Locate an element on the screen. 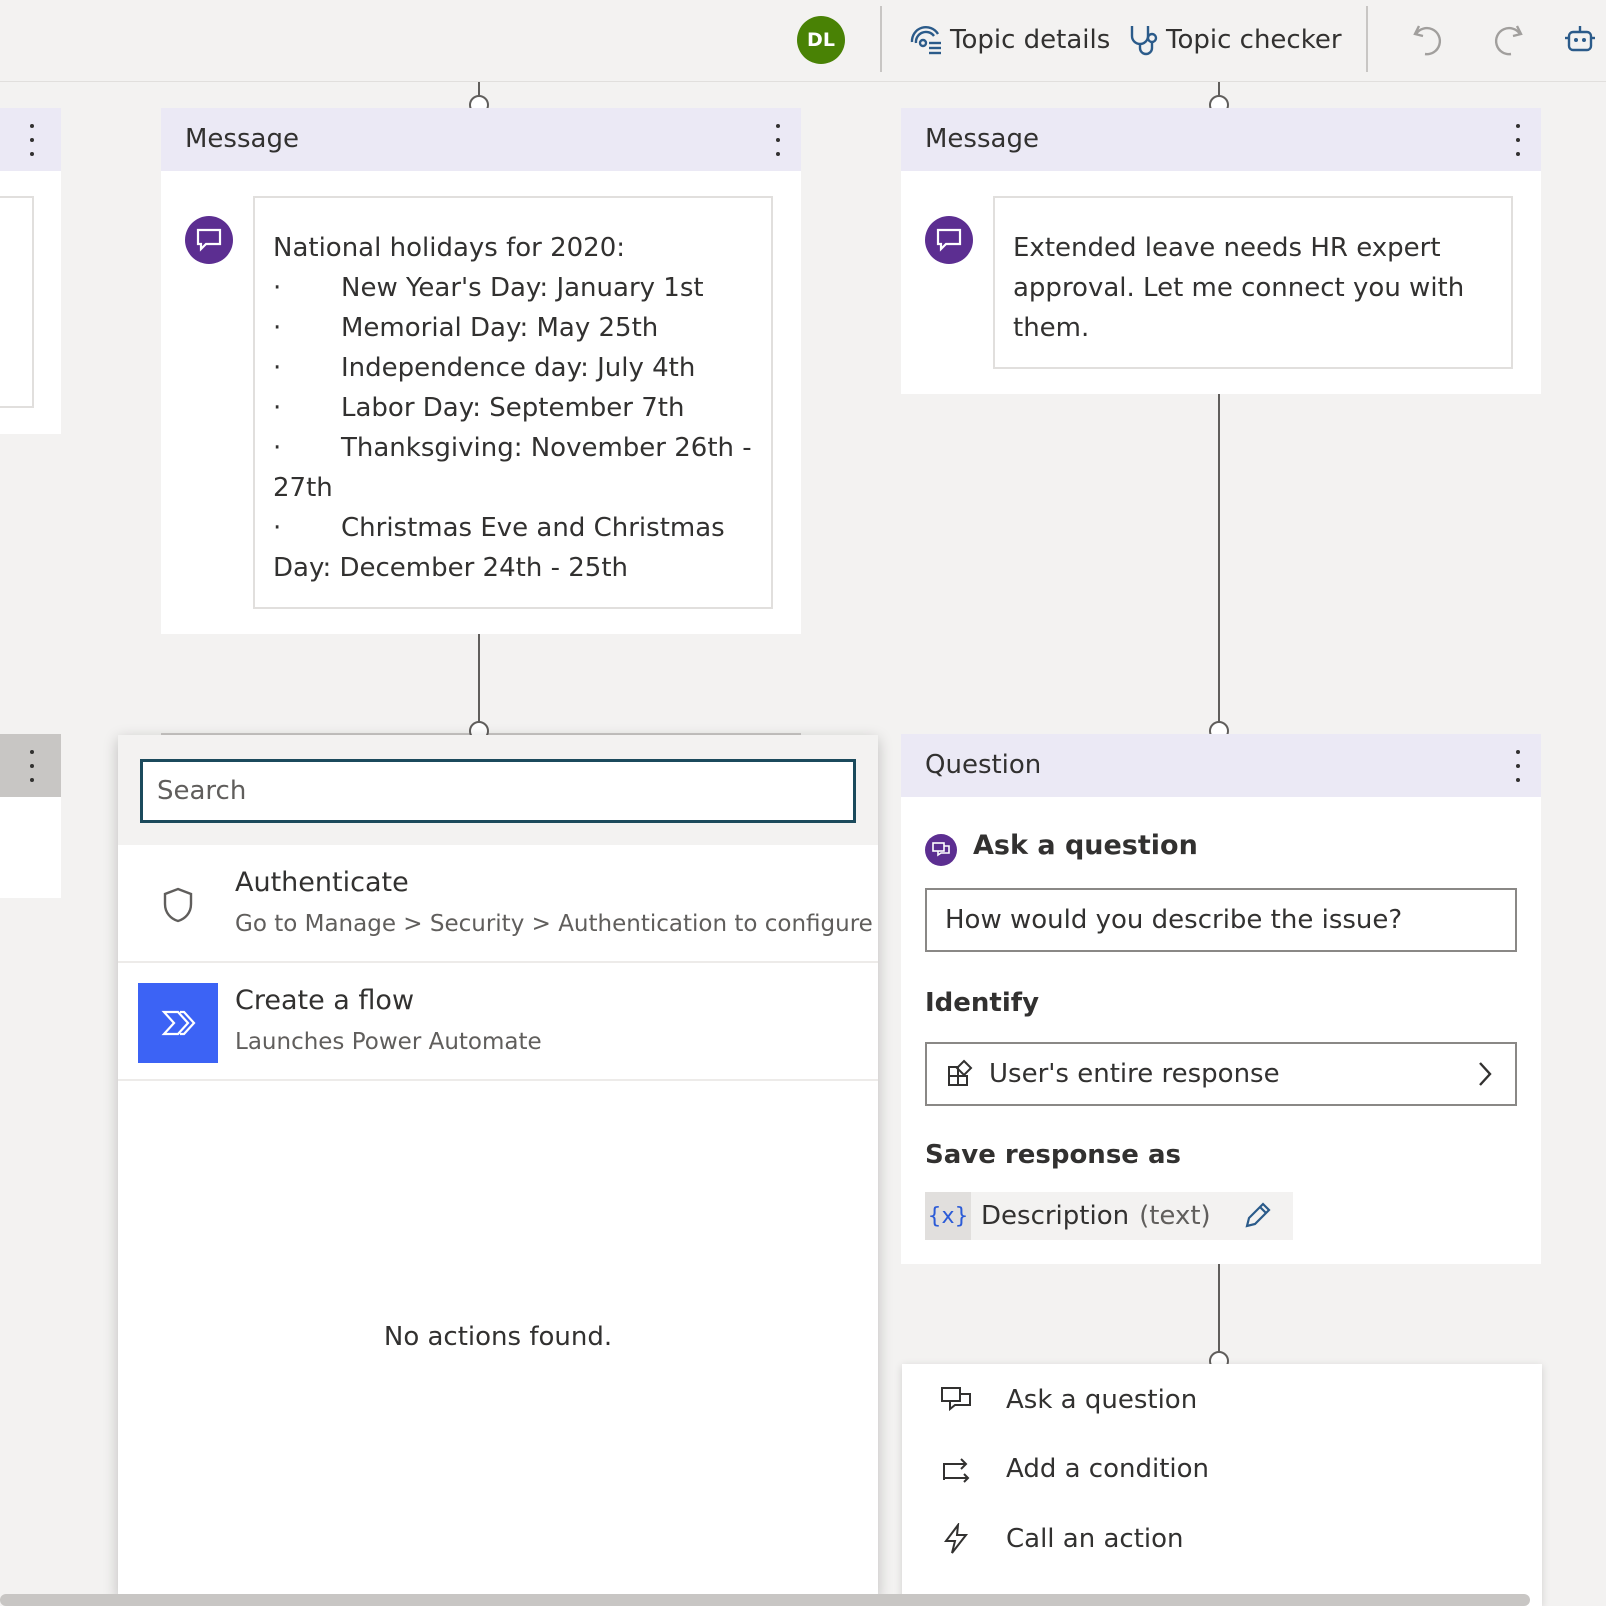 This screenshot has width=1606, height=1606. search-area is located at coordinates (498, 790).